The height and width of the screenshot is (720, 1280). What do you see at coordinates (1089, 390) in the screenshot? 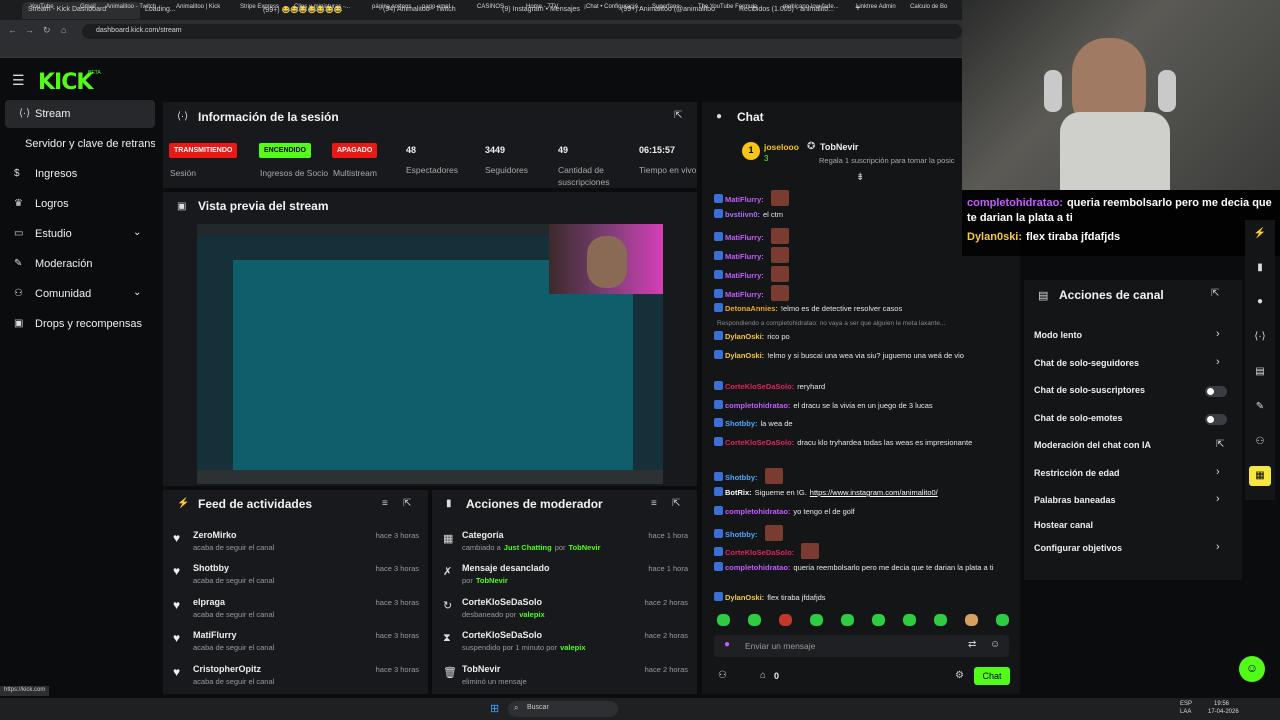
I see `channel-action-label: Chat de solo-suscriptores` at bounding box center [1089, 390].